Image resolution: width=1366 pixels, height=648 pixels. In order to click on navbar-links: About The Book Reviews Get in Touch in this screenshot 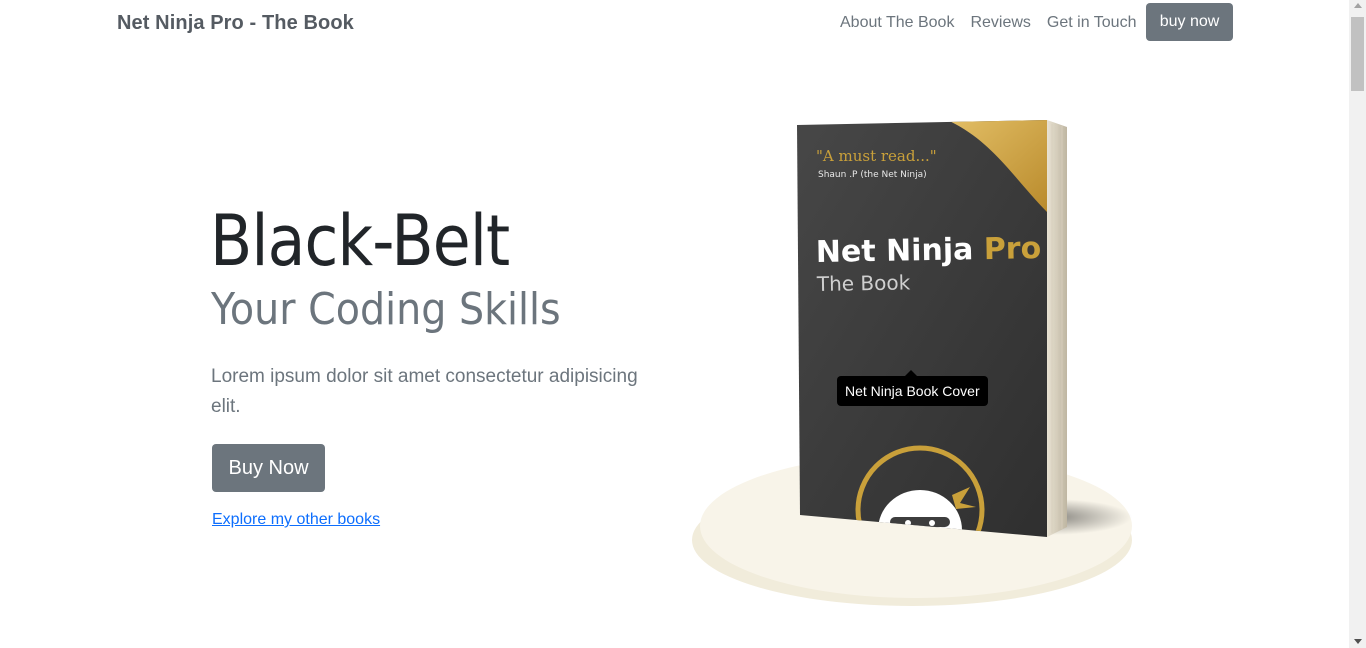, I will do `click(988, 23)`.